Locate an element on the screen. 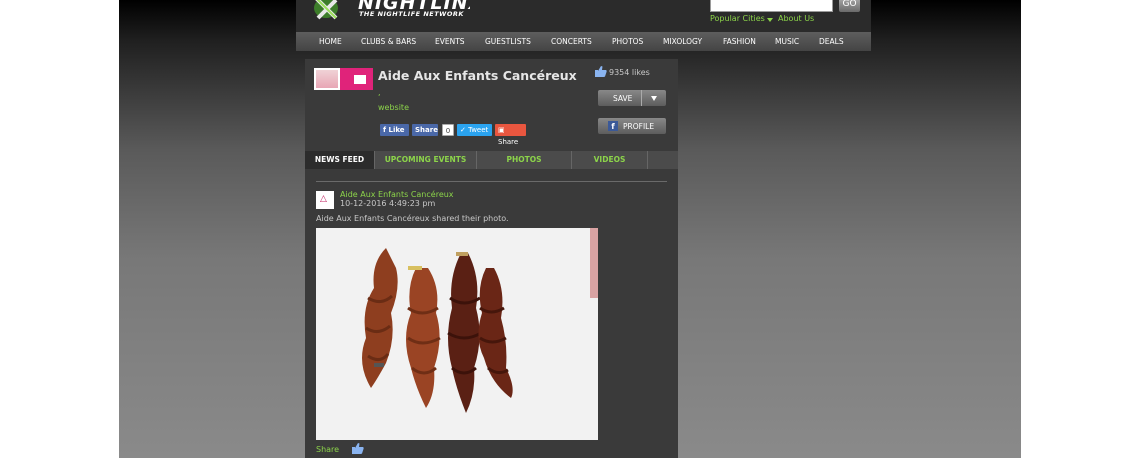 Image resolution: width=1140 pixels, height=458 pixels. nav-photos: PHOTOS is located at coordinates (627, 41).